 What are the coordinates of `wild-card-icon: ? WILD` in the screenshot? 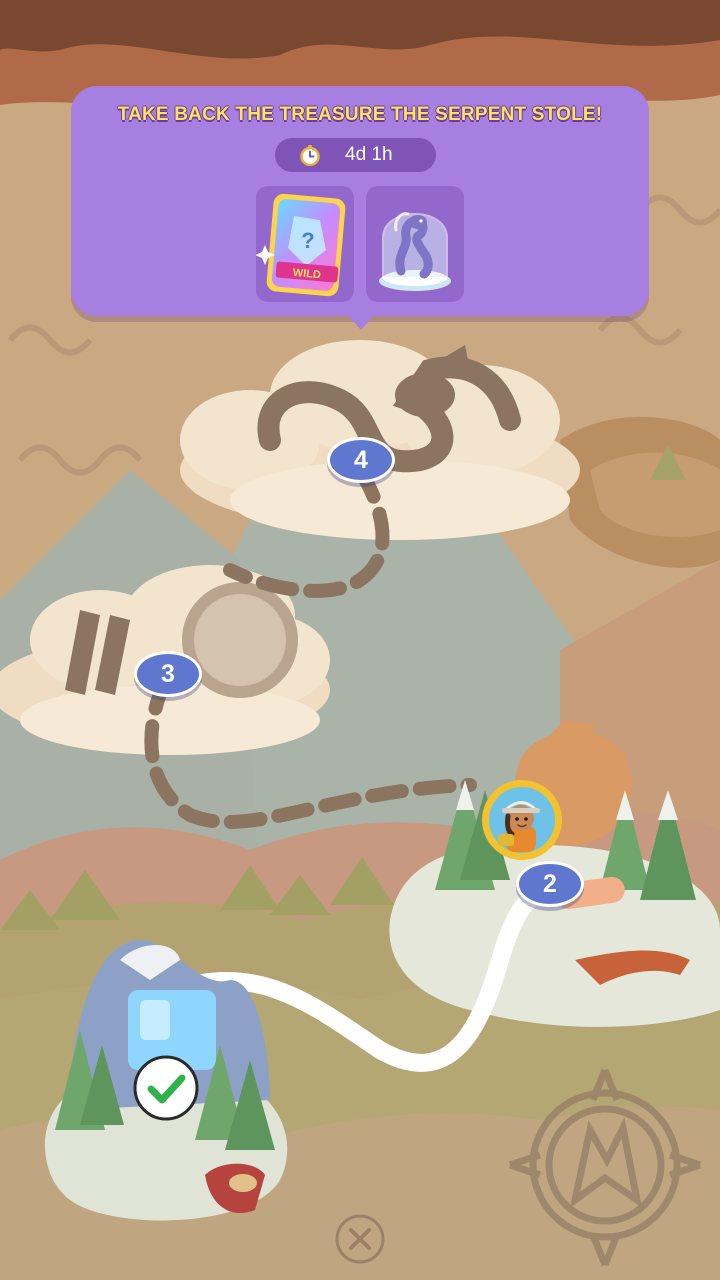 It's located at (301, 245).